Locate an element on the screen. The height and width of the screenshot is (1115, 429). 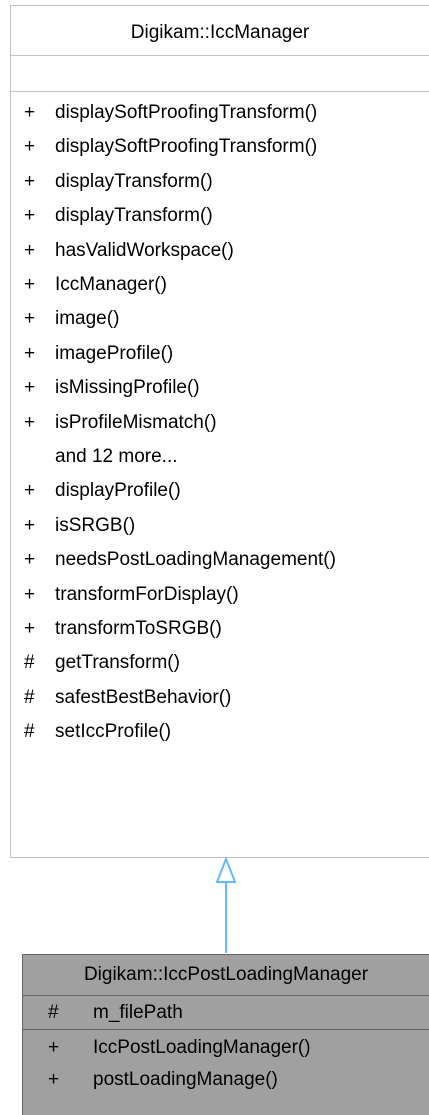
visibility-marker: # is located at coordinates (53, 1012).